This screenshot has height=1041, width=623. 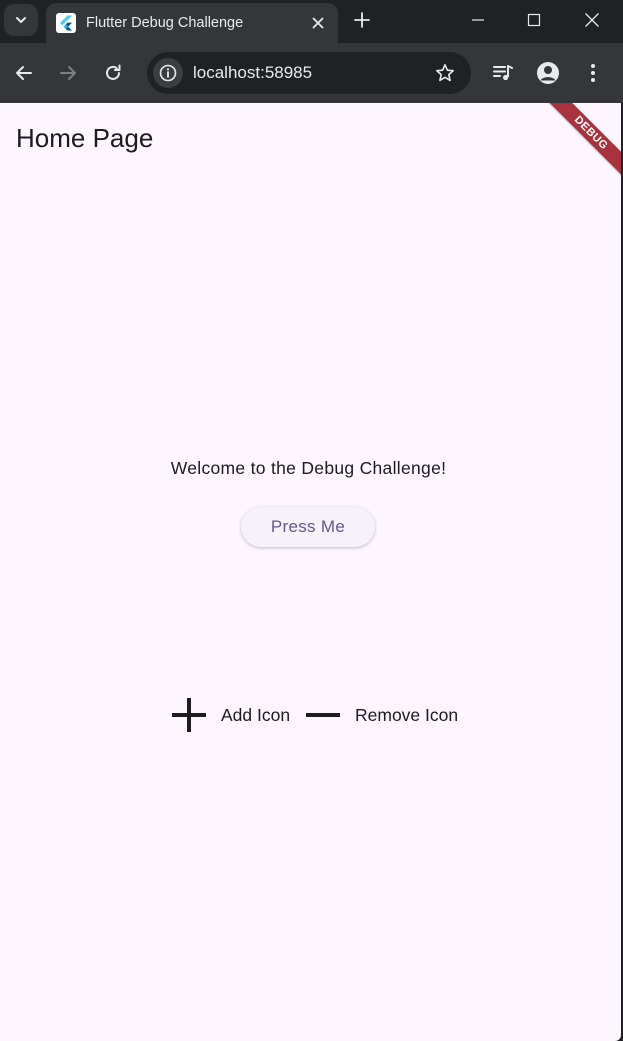 I want to click on account-icon, so click(x=548, y=73).